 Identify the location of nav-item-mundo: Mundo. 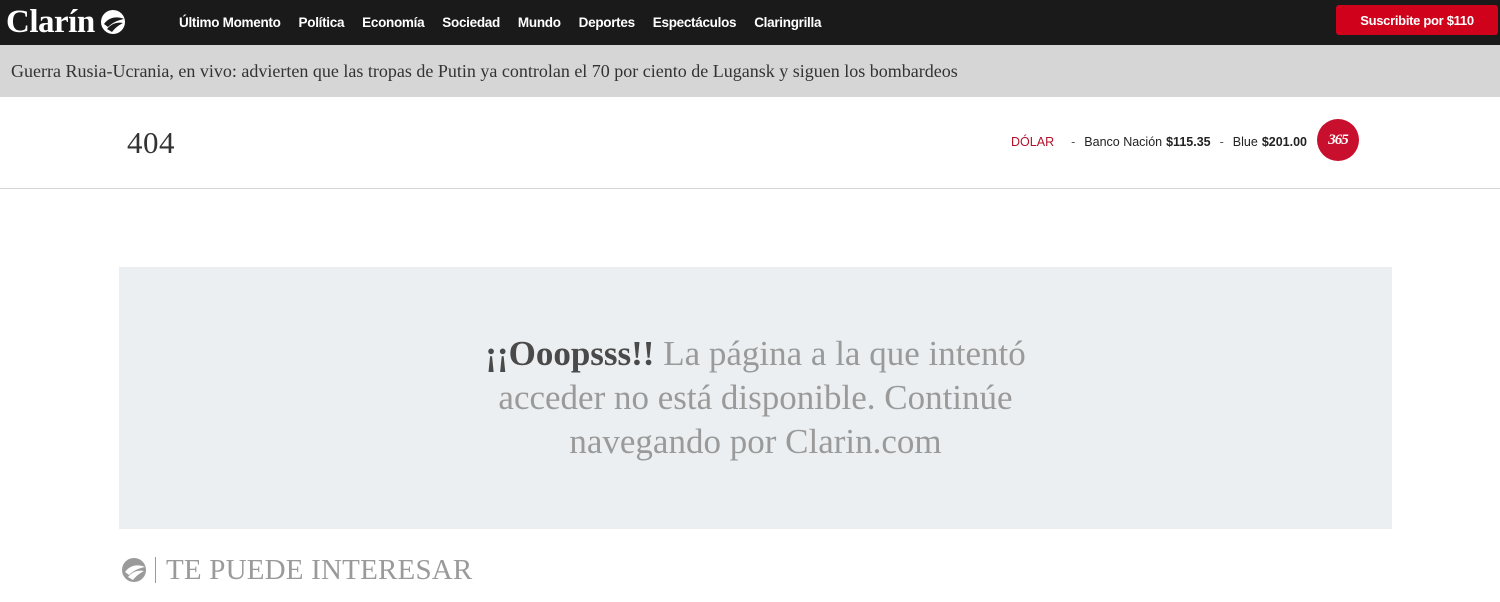
(539, 22).